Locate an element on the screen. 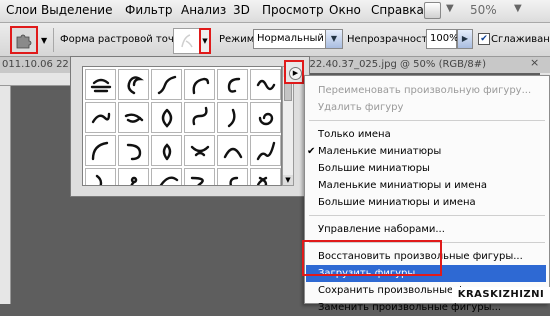 This screenshot has width=550, height=316. mode-label: Режим: is located at coordinates (238, 39).